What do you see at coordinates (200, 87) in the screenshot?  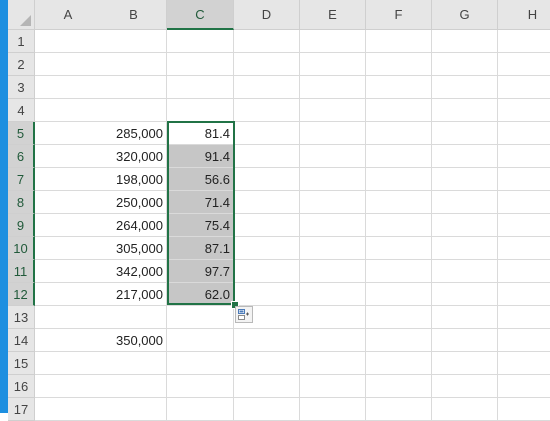 I see `cell-c3` at bounding box center [200, 87].